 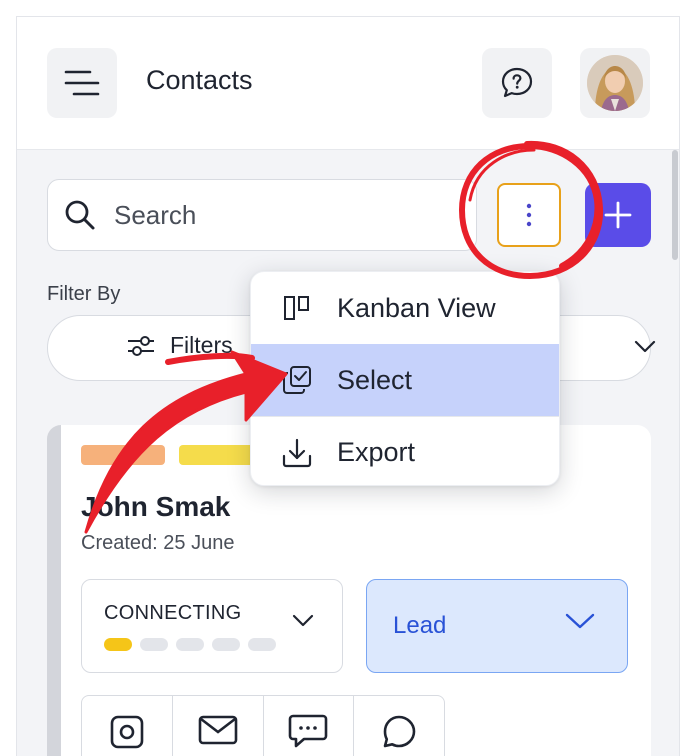 I want to click on tag-orange, so click(x=123, y=455).